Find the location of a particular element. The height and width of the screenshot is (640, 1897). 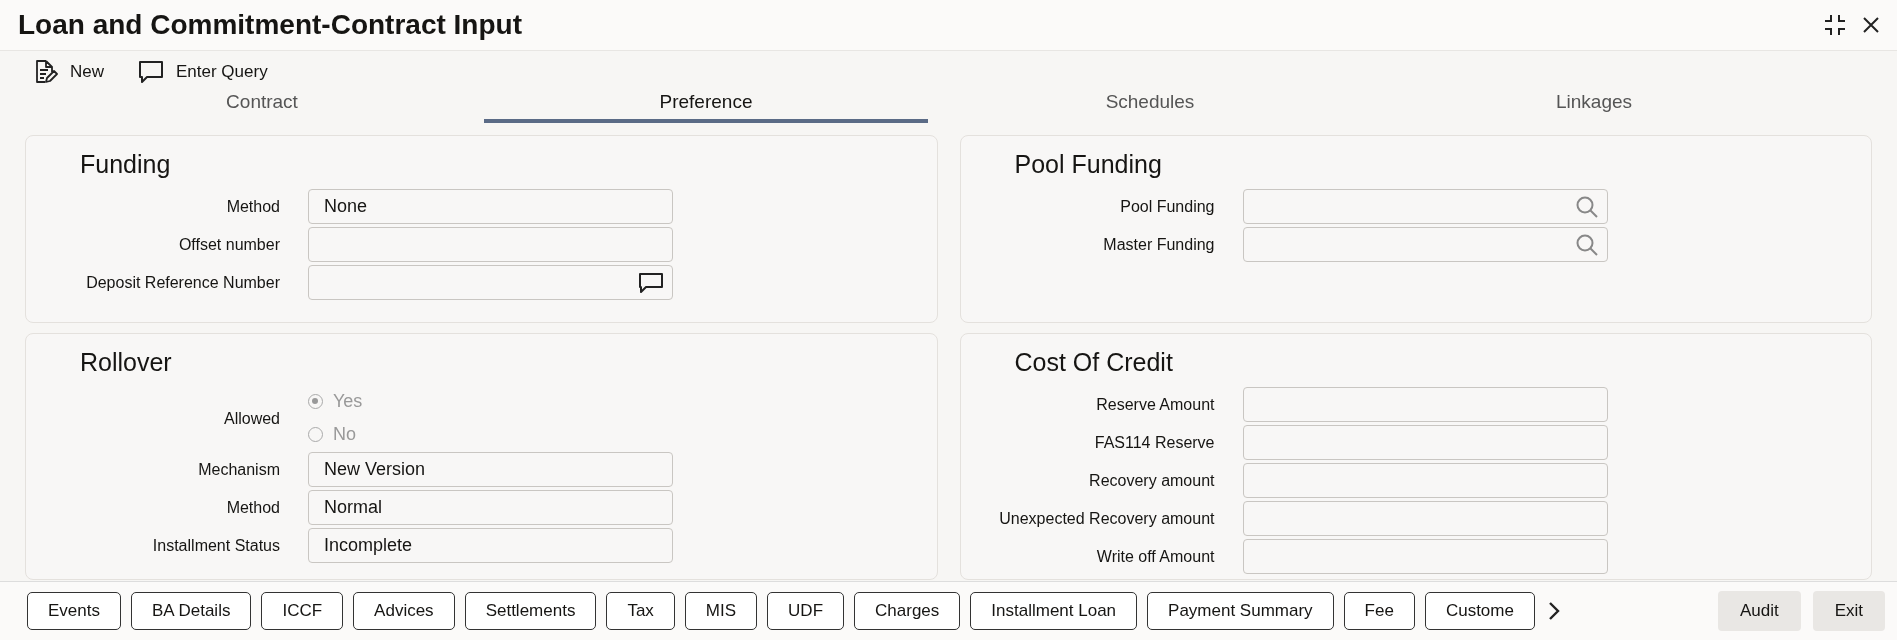

field-label: Write off Amount is located at coordinates (1155, 556).